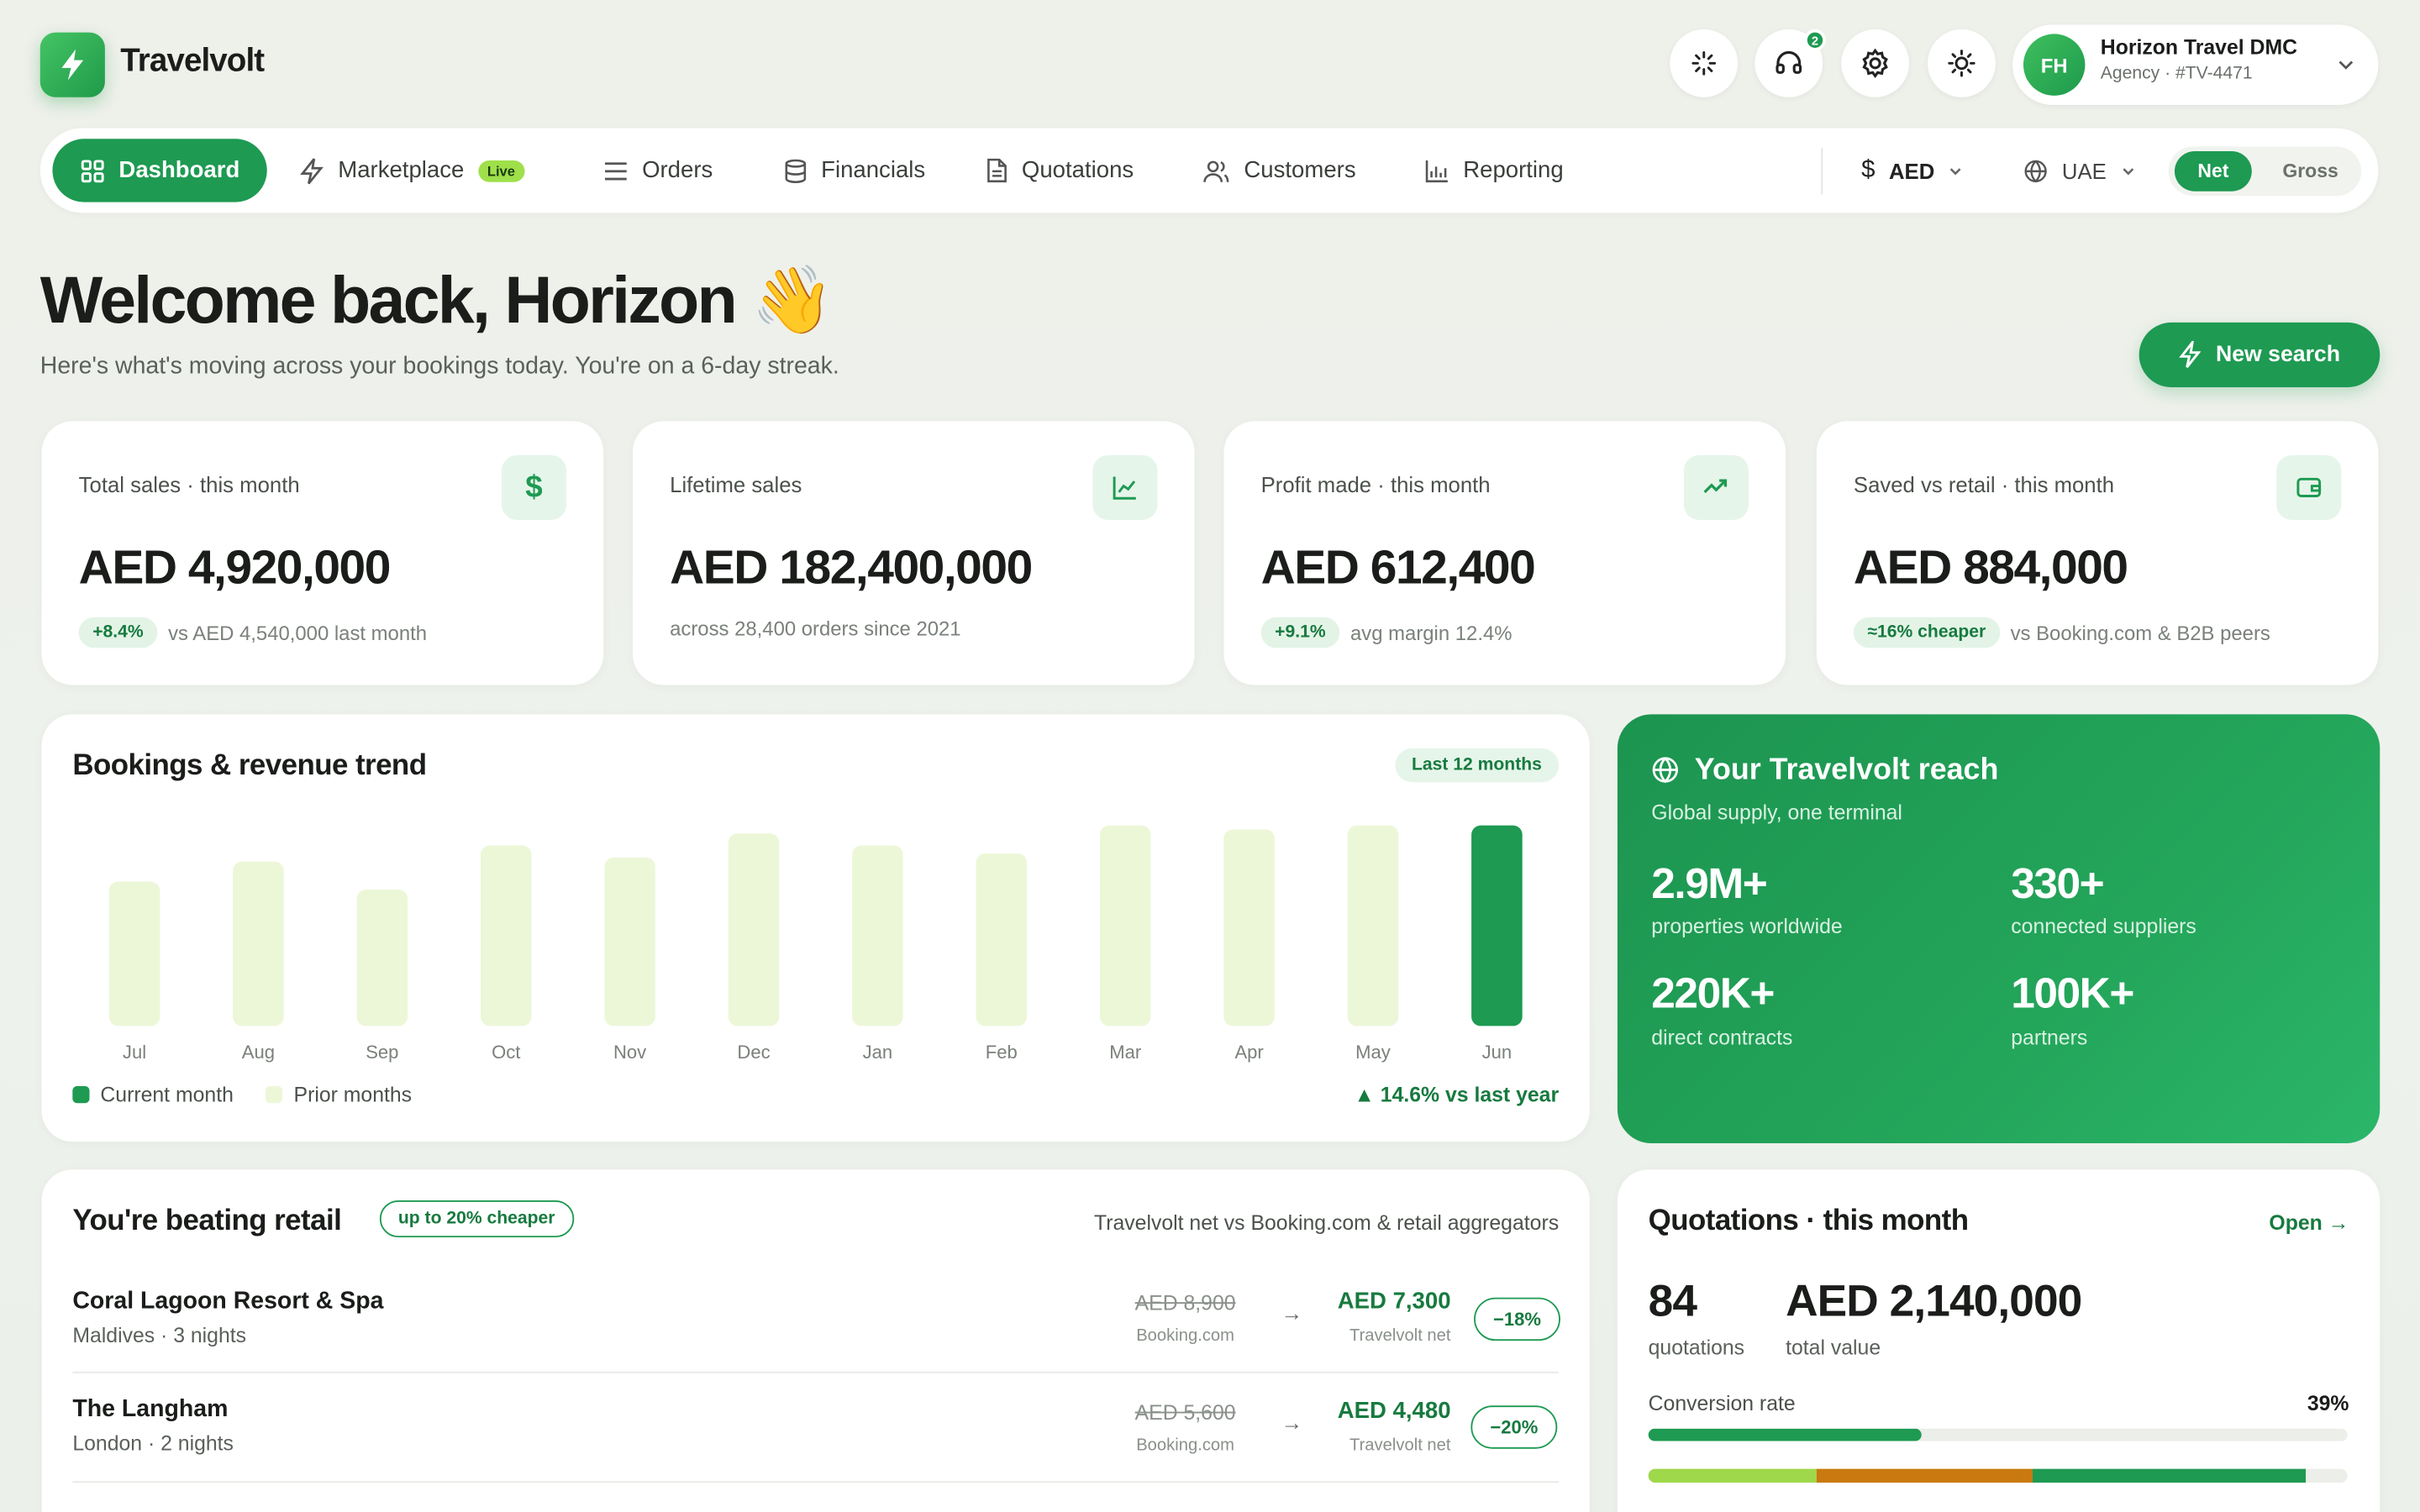 The image size is (2420, 1512). Describe the element at coordinates (1477, 765) in the screenshot. I see `range-chip: Last 12 months` at that location.